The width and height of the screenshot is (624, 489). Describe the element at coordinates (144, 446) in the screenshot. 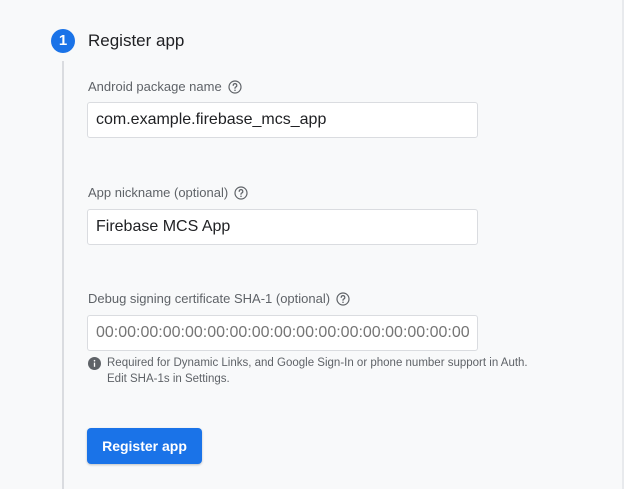

I see `register-app-button: Register app` at that location.